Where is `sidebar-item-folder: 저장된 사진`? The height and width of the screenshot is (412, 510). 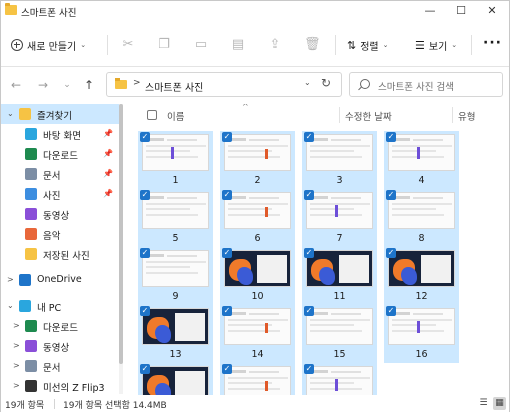
sidebar-item-folder: 저장된 사진 is located at coordinates (60, 254).